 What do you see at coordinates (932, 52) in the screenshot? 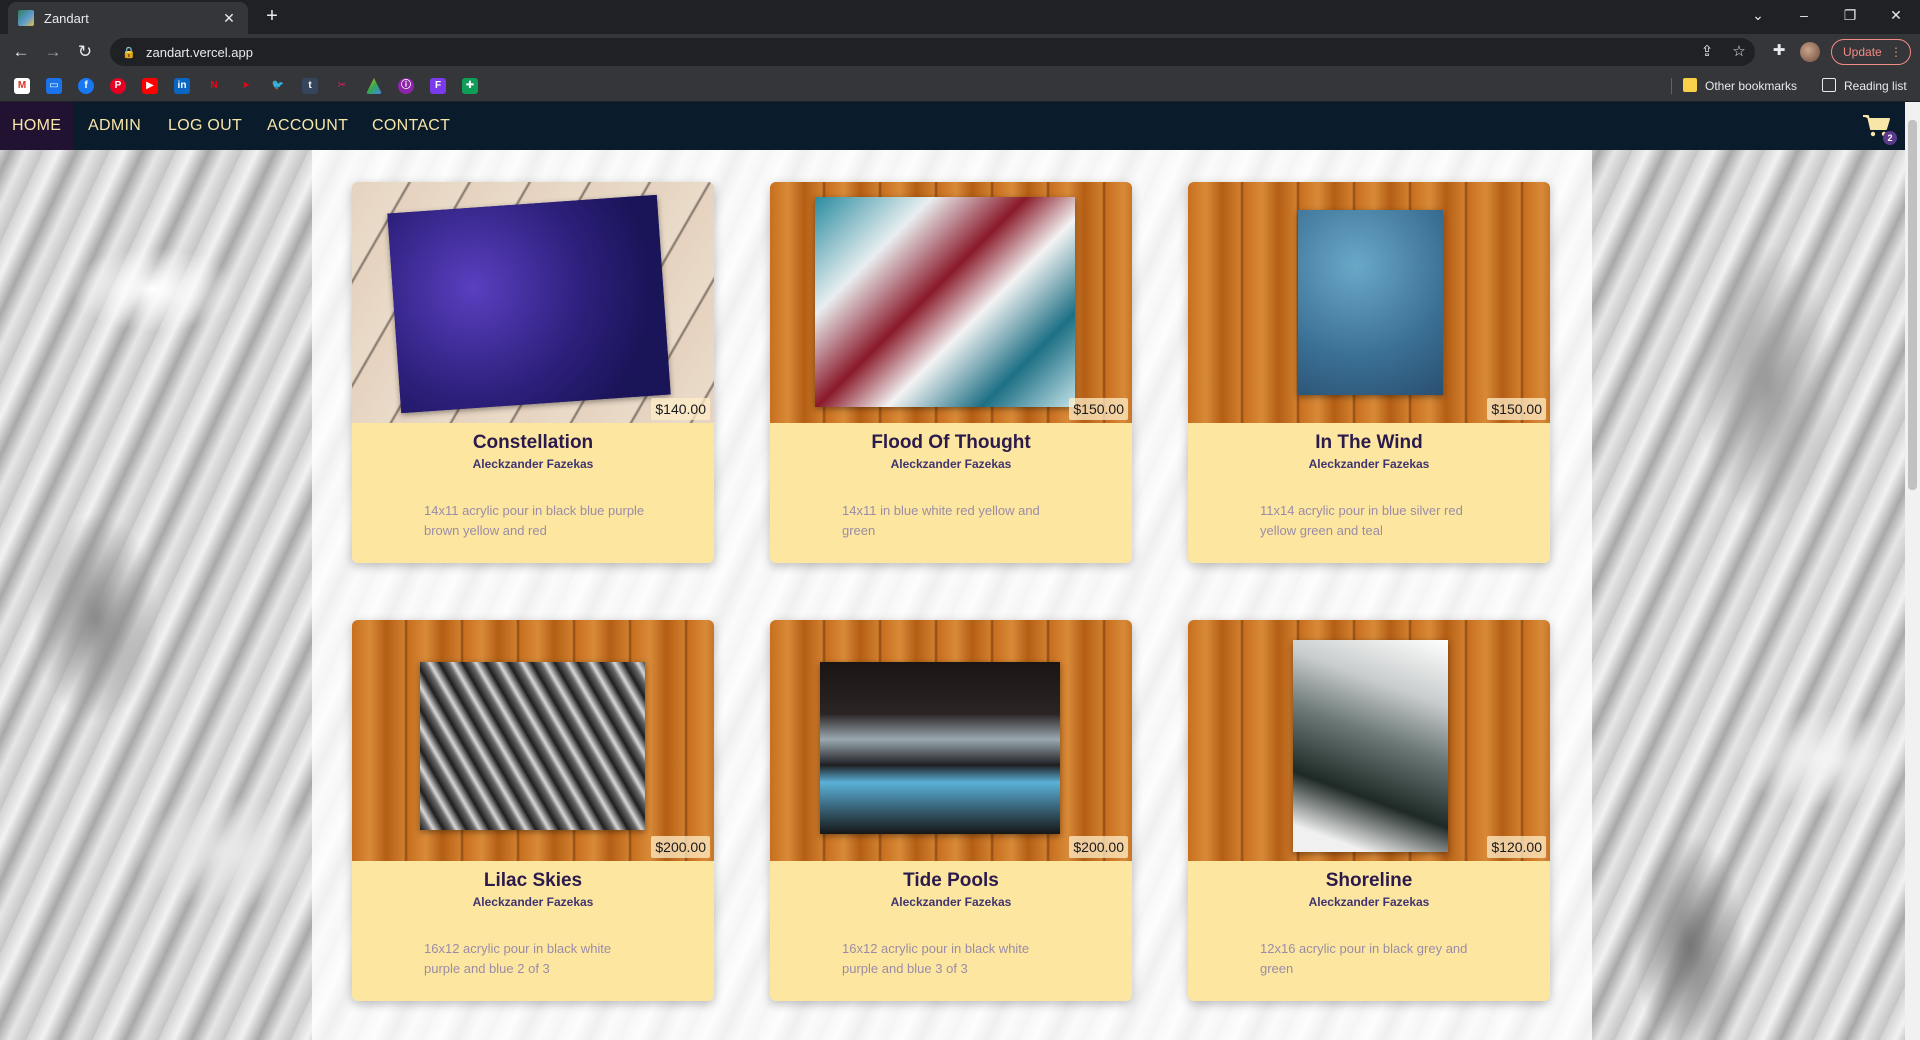
I see `address-bar: 🔒 zandart.vercel.app ⇪ ☆` at bounding box center [932, 52].